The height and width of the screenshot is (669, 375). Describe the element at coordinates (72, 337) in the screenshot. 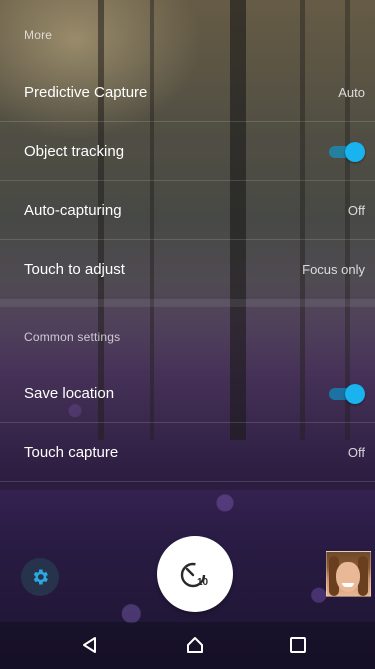

I see `section-title-common: Common settings` at that location.